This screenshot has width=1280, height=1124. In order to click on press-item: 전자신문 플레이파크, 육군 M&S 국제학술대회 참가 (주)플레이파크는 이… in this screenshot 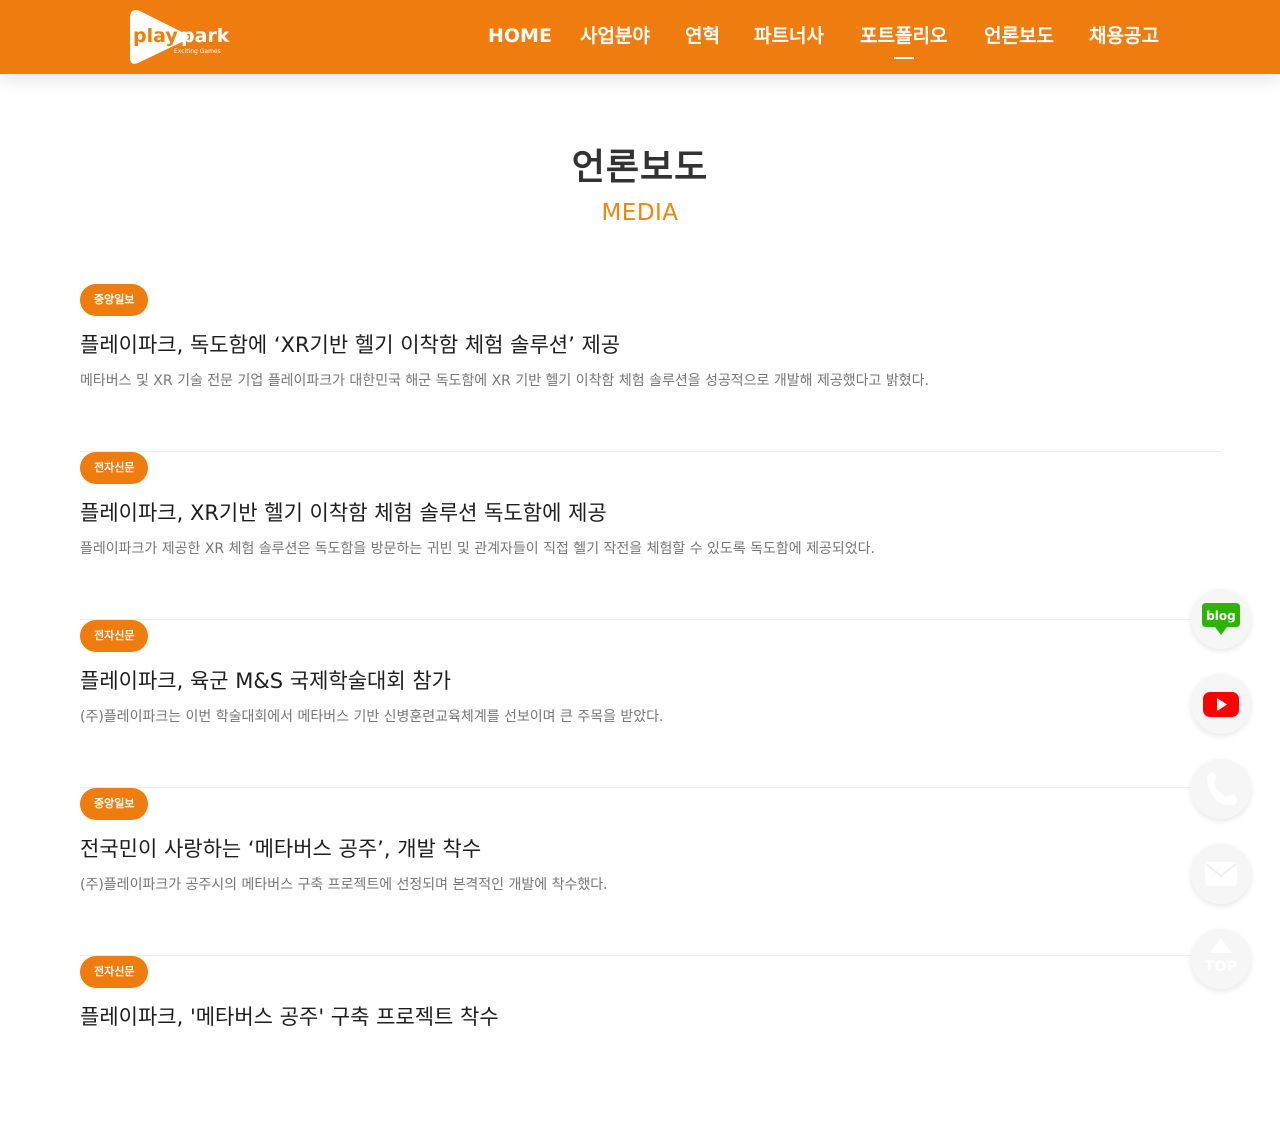, I will do `click(650, 704)`.